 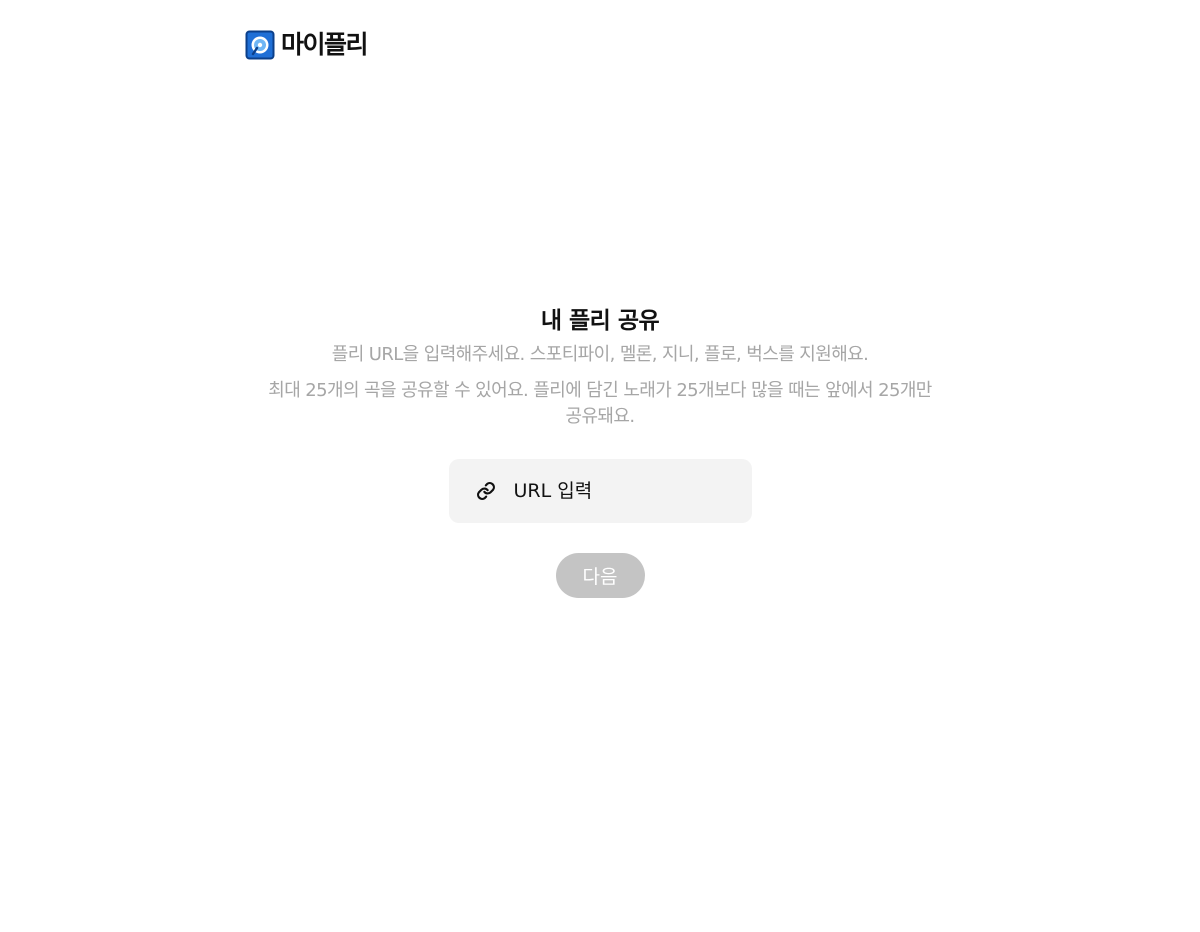 What do you see at coordinates (600, 575) in the screenshot?
I see `next-button: 다음` at bounding box center [600, 575].